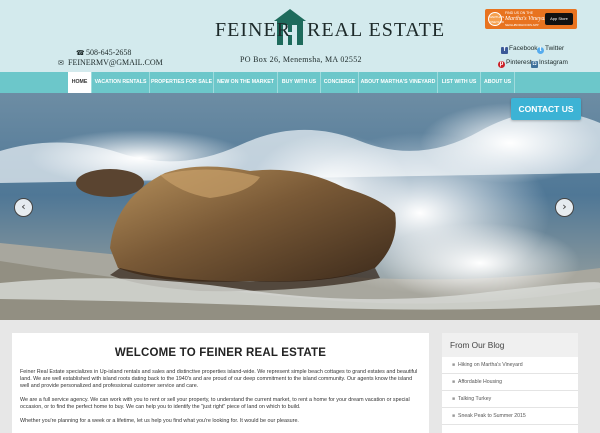  I want to click on nav-about-marthas-vineyard: ABOUT MARTHA'S VINEYARD, so click(398, 82).